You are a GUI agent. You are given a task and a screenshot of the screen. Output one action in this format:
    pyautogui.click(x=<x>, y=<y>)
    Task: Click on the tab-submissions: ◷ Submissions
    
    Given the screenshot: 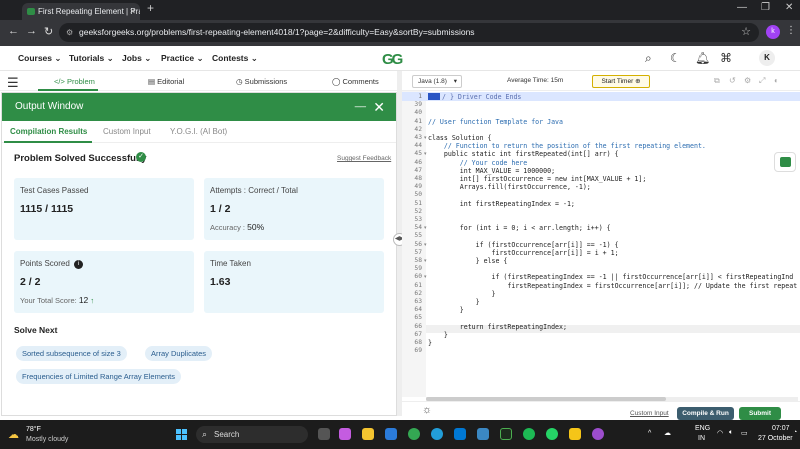 What is the action you would take?
    pyautogui.click(x=261, y=81)
    